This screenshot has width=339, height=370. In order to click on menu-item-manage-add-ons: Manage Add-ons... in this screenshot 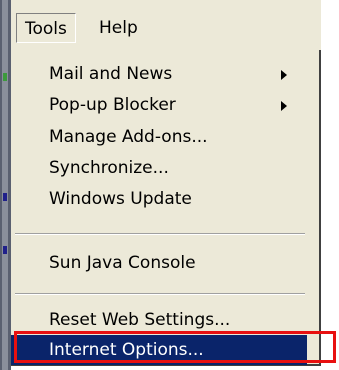, I will do `click(159, 137)`.